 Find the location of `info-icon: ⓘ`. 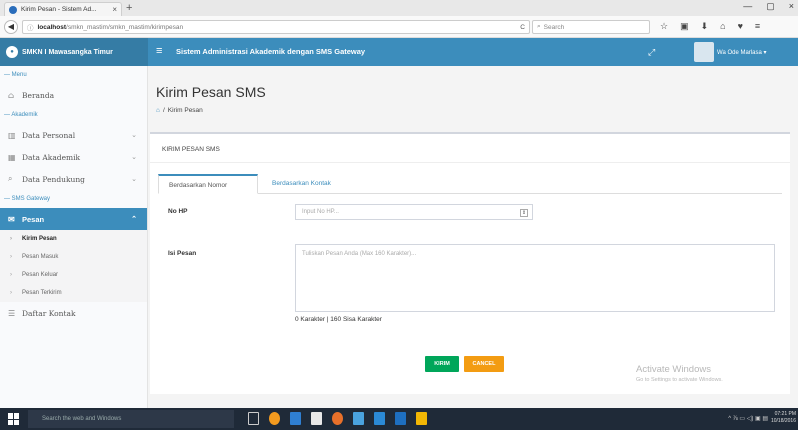

info-icon: ⓘ is located at coordinates (30, 27).